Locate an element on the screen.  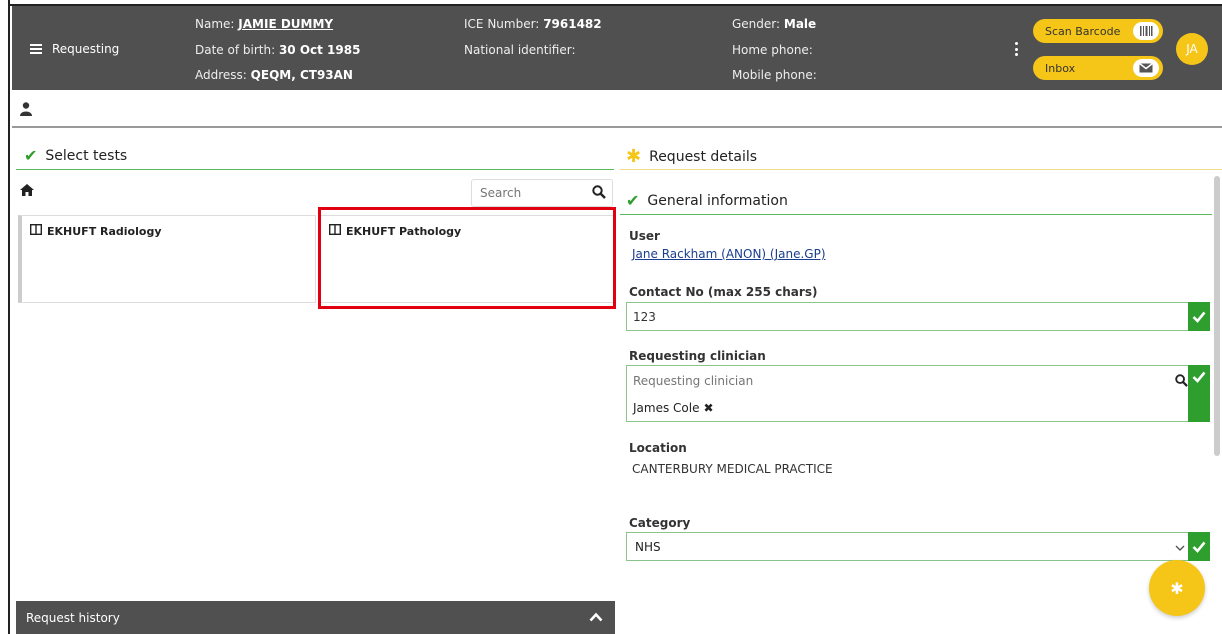
menu-button: Requesting is located at coordinates (74, 49).